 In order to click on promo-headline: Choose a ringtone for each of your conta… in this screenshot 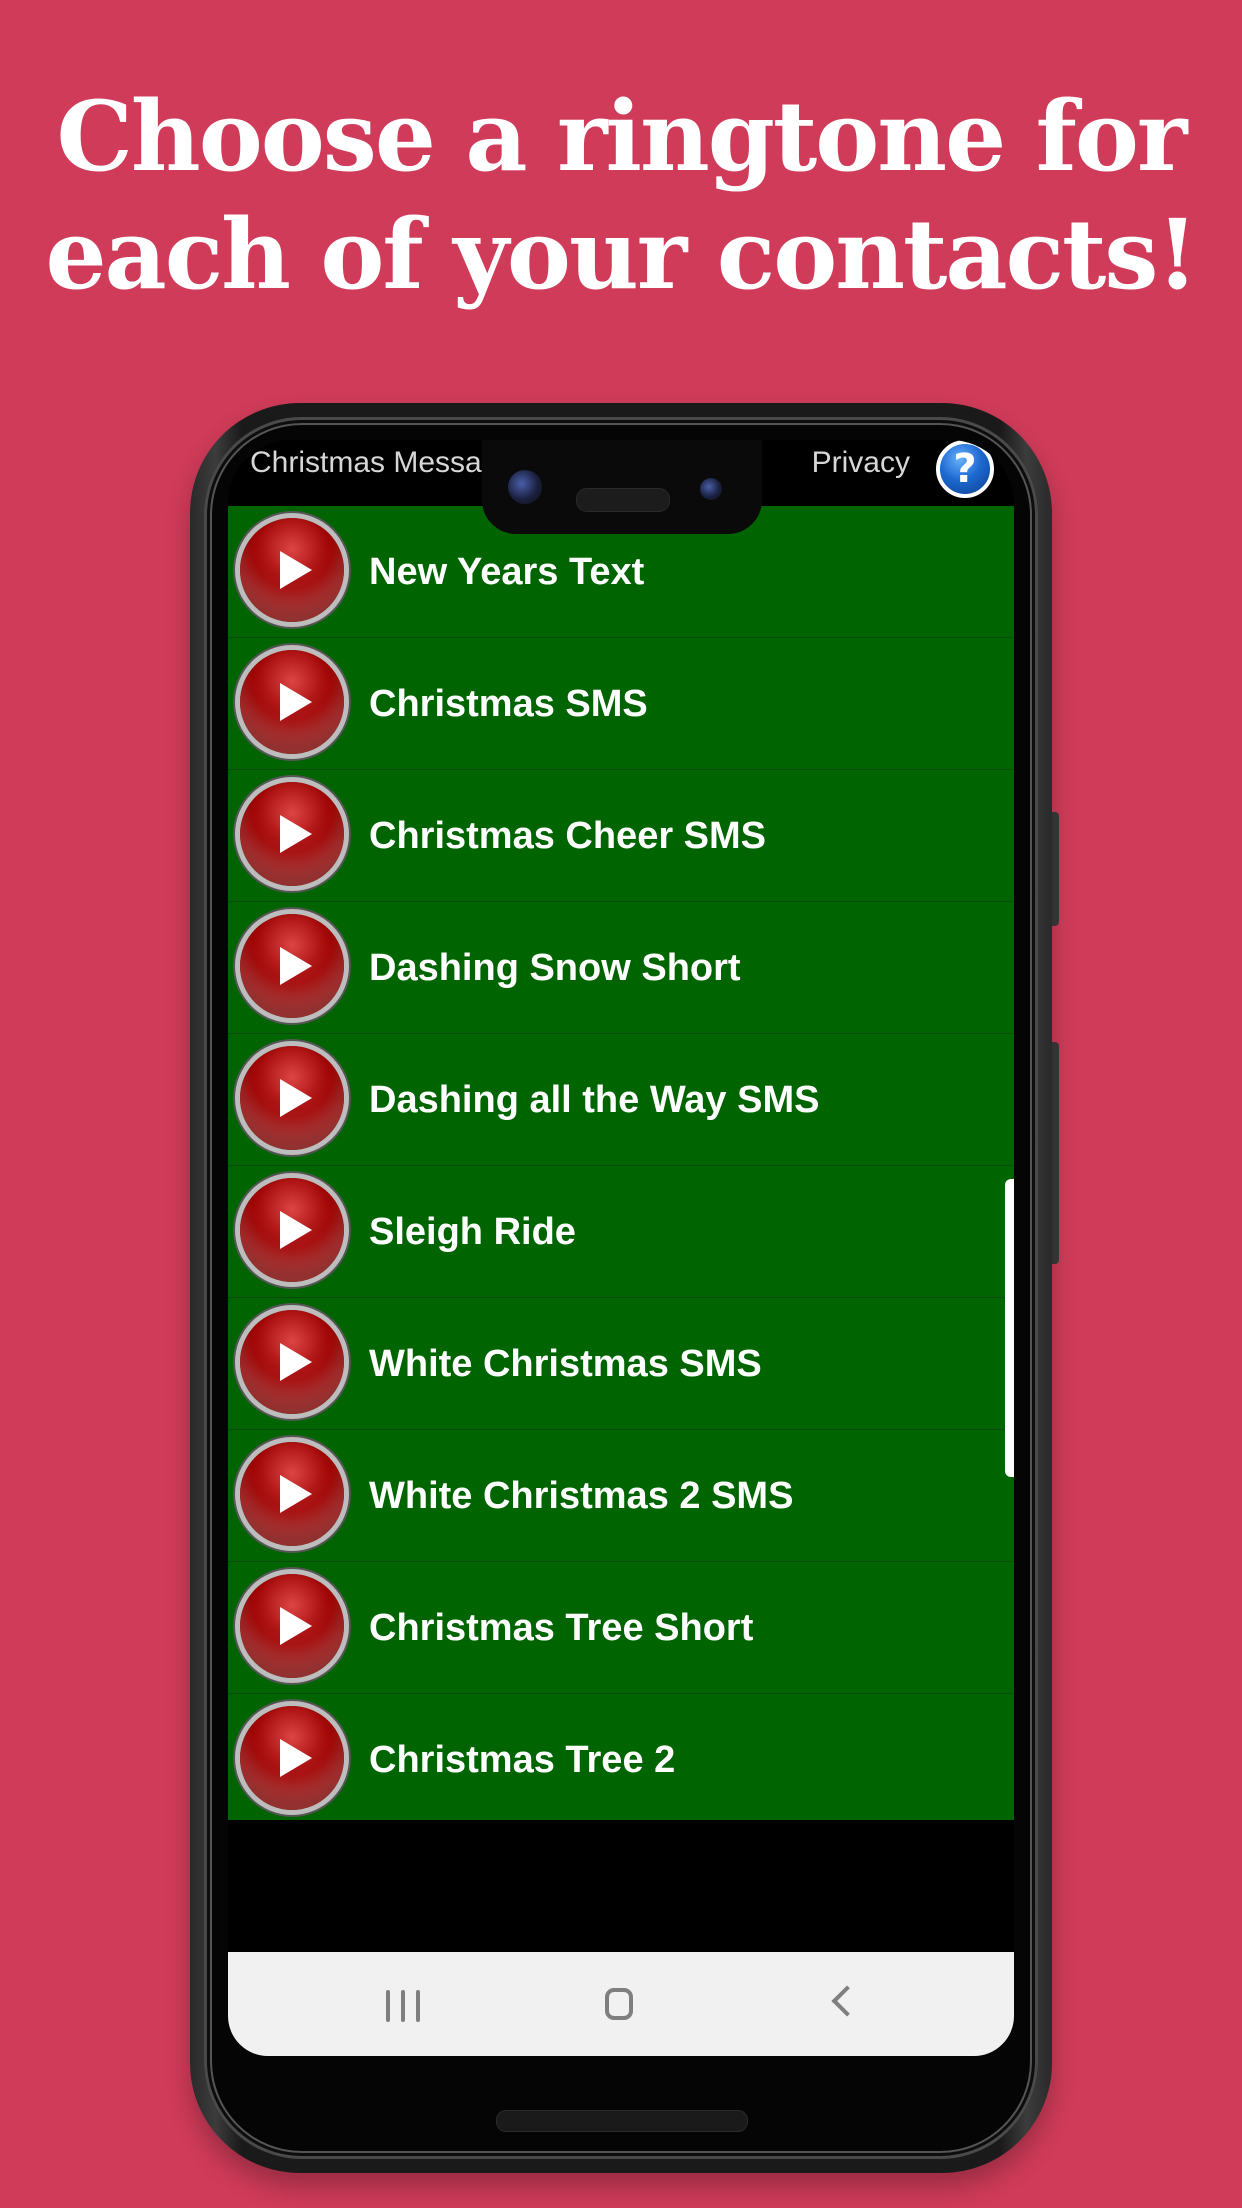, I will do `click(621, 196)`.